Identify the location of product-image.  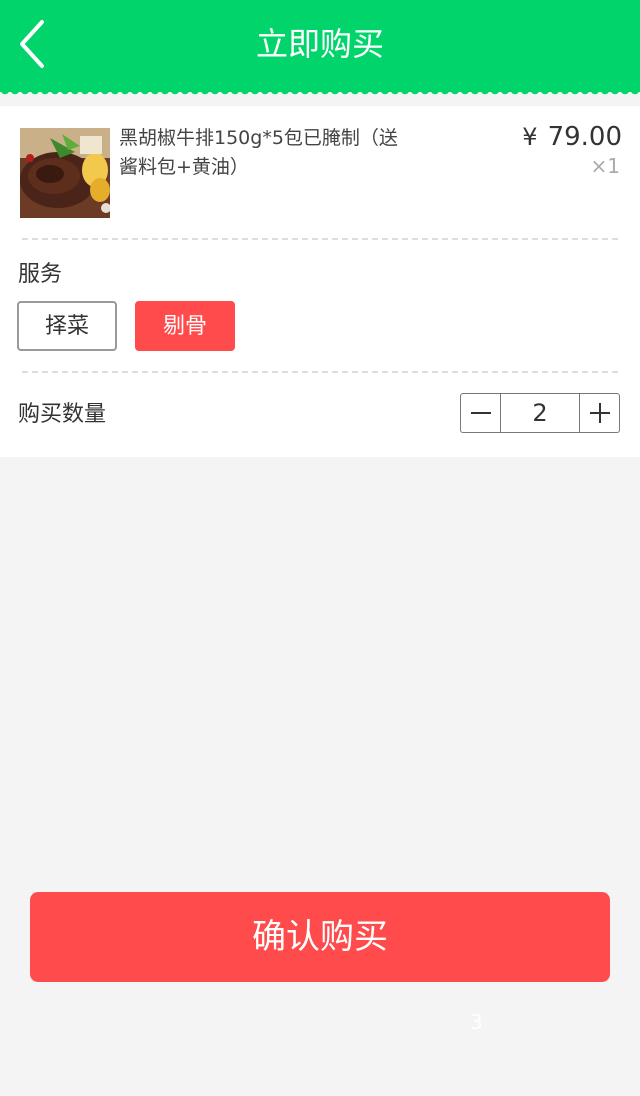
(65, 173).